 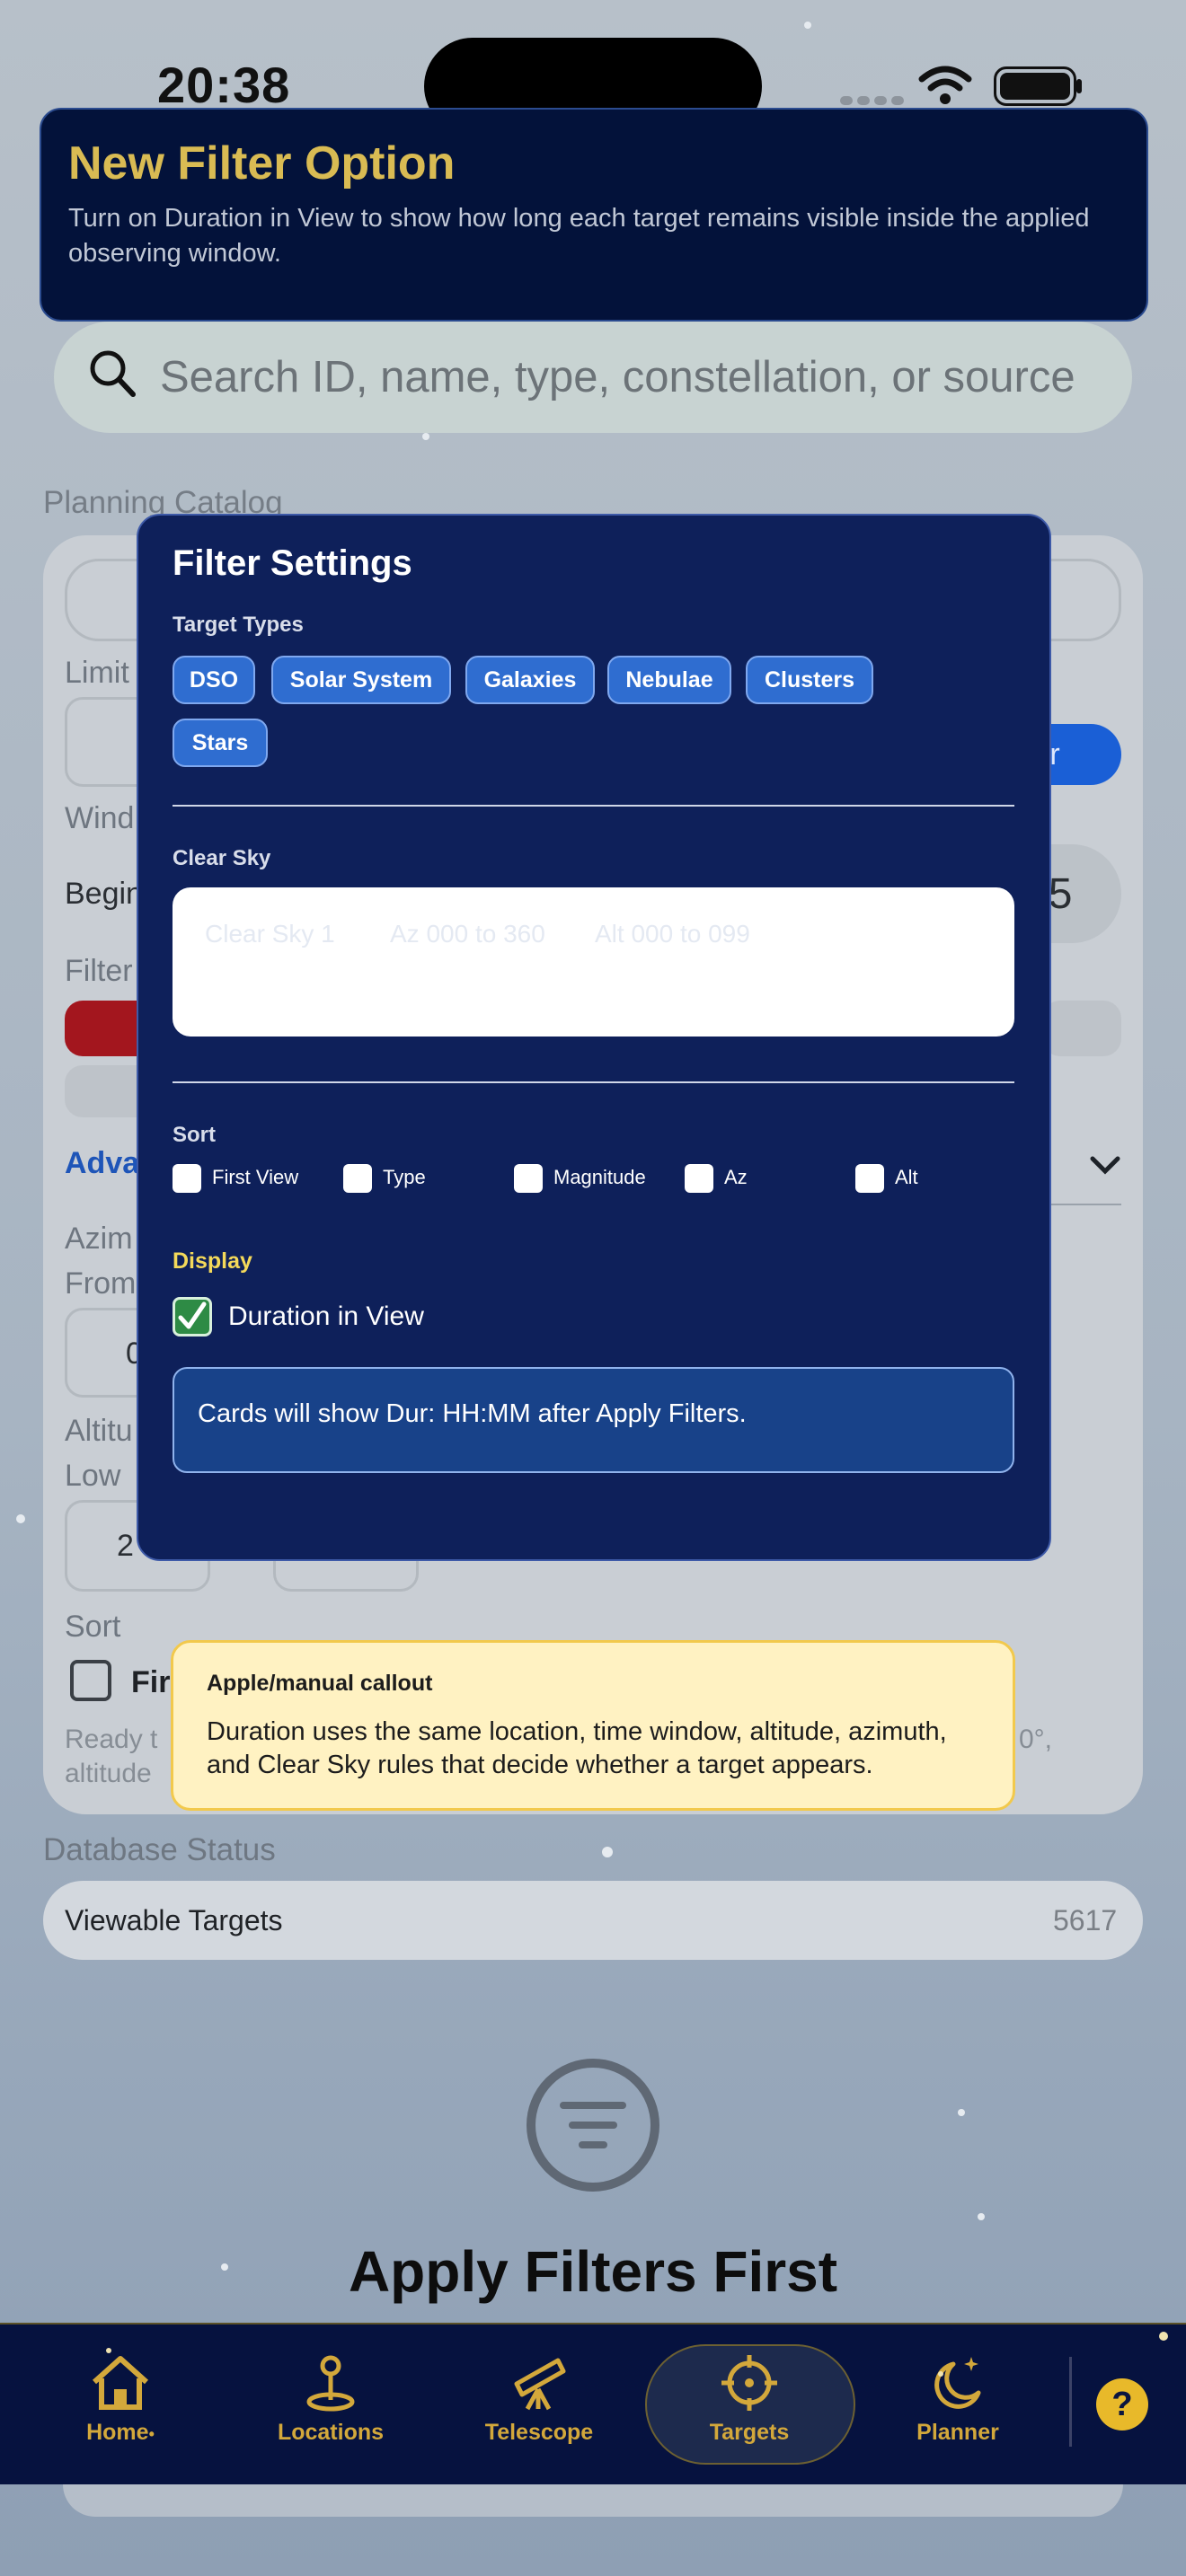 What do you see at coordinates (331, 2432) in the screenshot?
I see `tab-locations-label: Locations` at bounding box center [331, 2432].